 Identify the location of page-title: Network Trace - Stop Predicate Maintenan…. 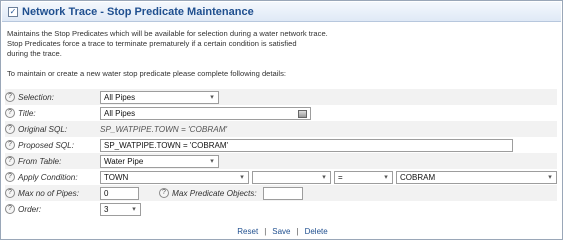
(138, 11).